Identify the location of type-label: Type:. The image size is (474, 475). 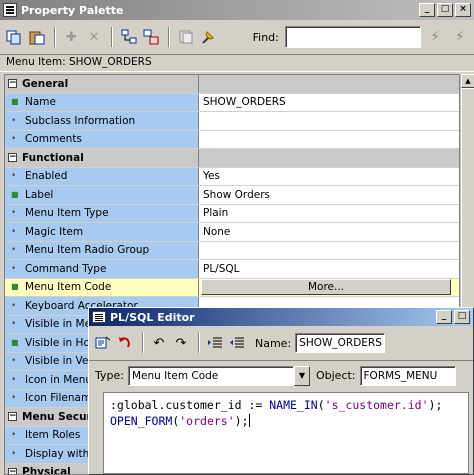
(109, 375).